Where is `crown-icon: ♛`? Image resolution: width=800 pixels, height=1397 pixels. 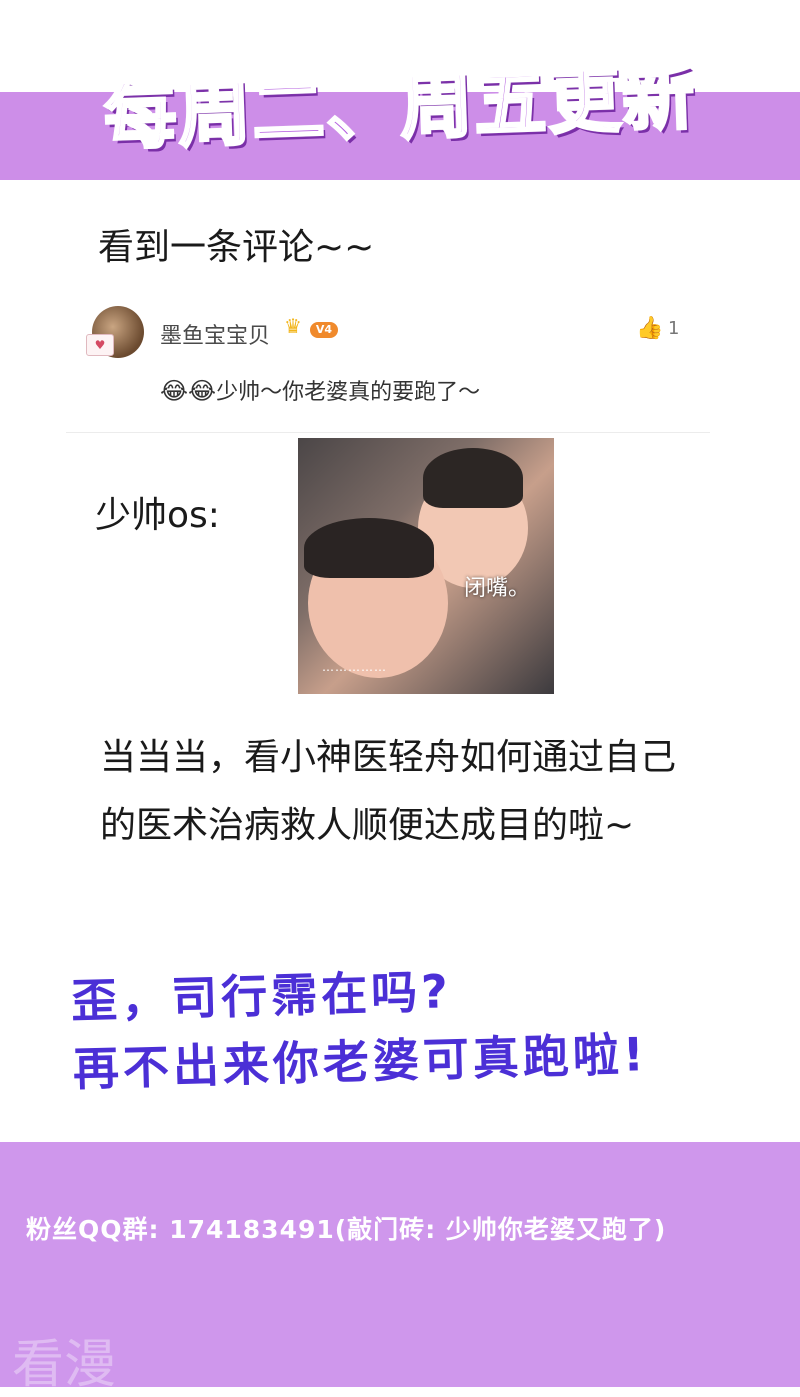 crown-icon: ♛ is located at coordinates (293, 326).